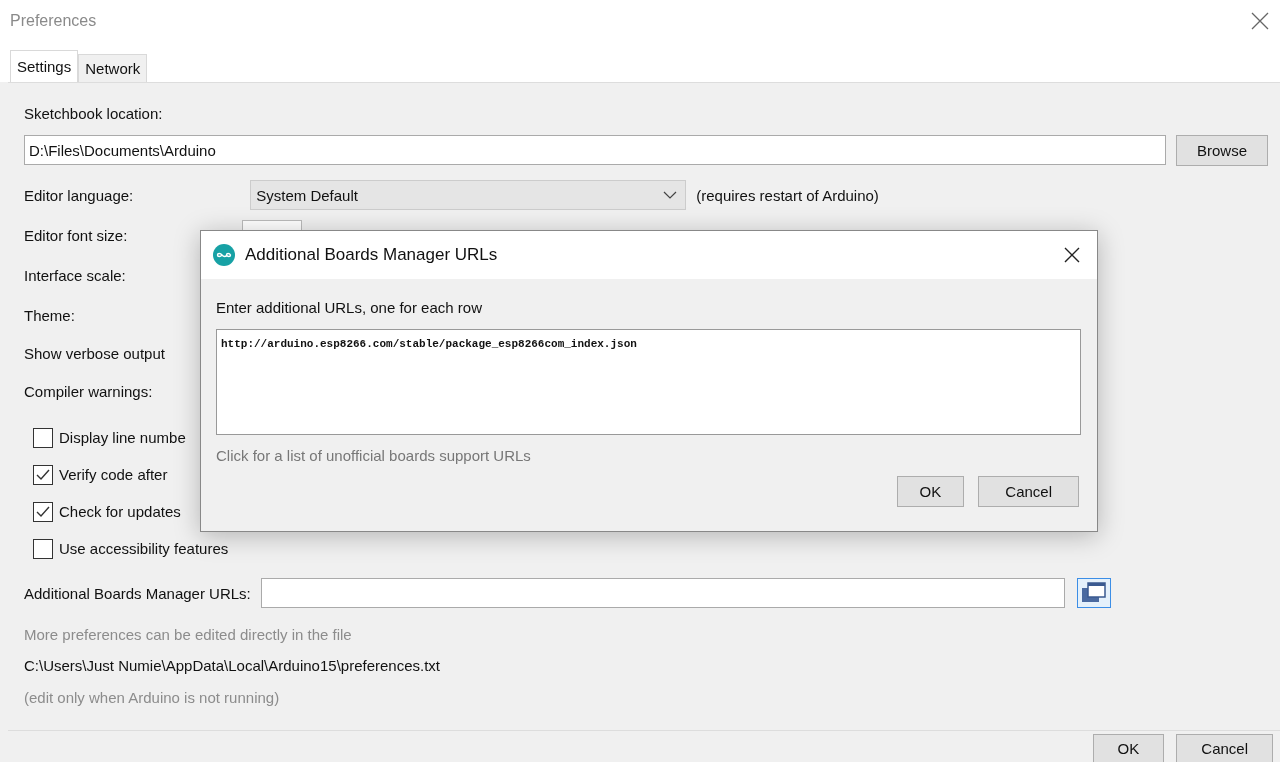  What do you see at coordinates (1093, 593) in the screenshot?
I see `window-icon` at bounding box center [1093, 593].